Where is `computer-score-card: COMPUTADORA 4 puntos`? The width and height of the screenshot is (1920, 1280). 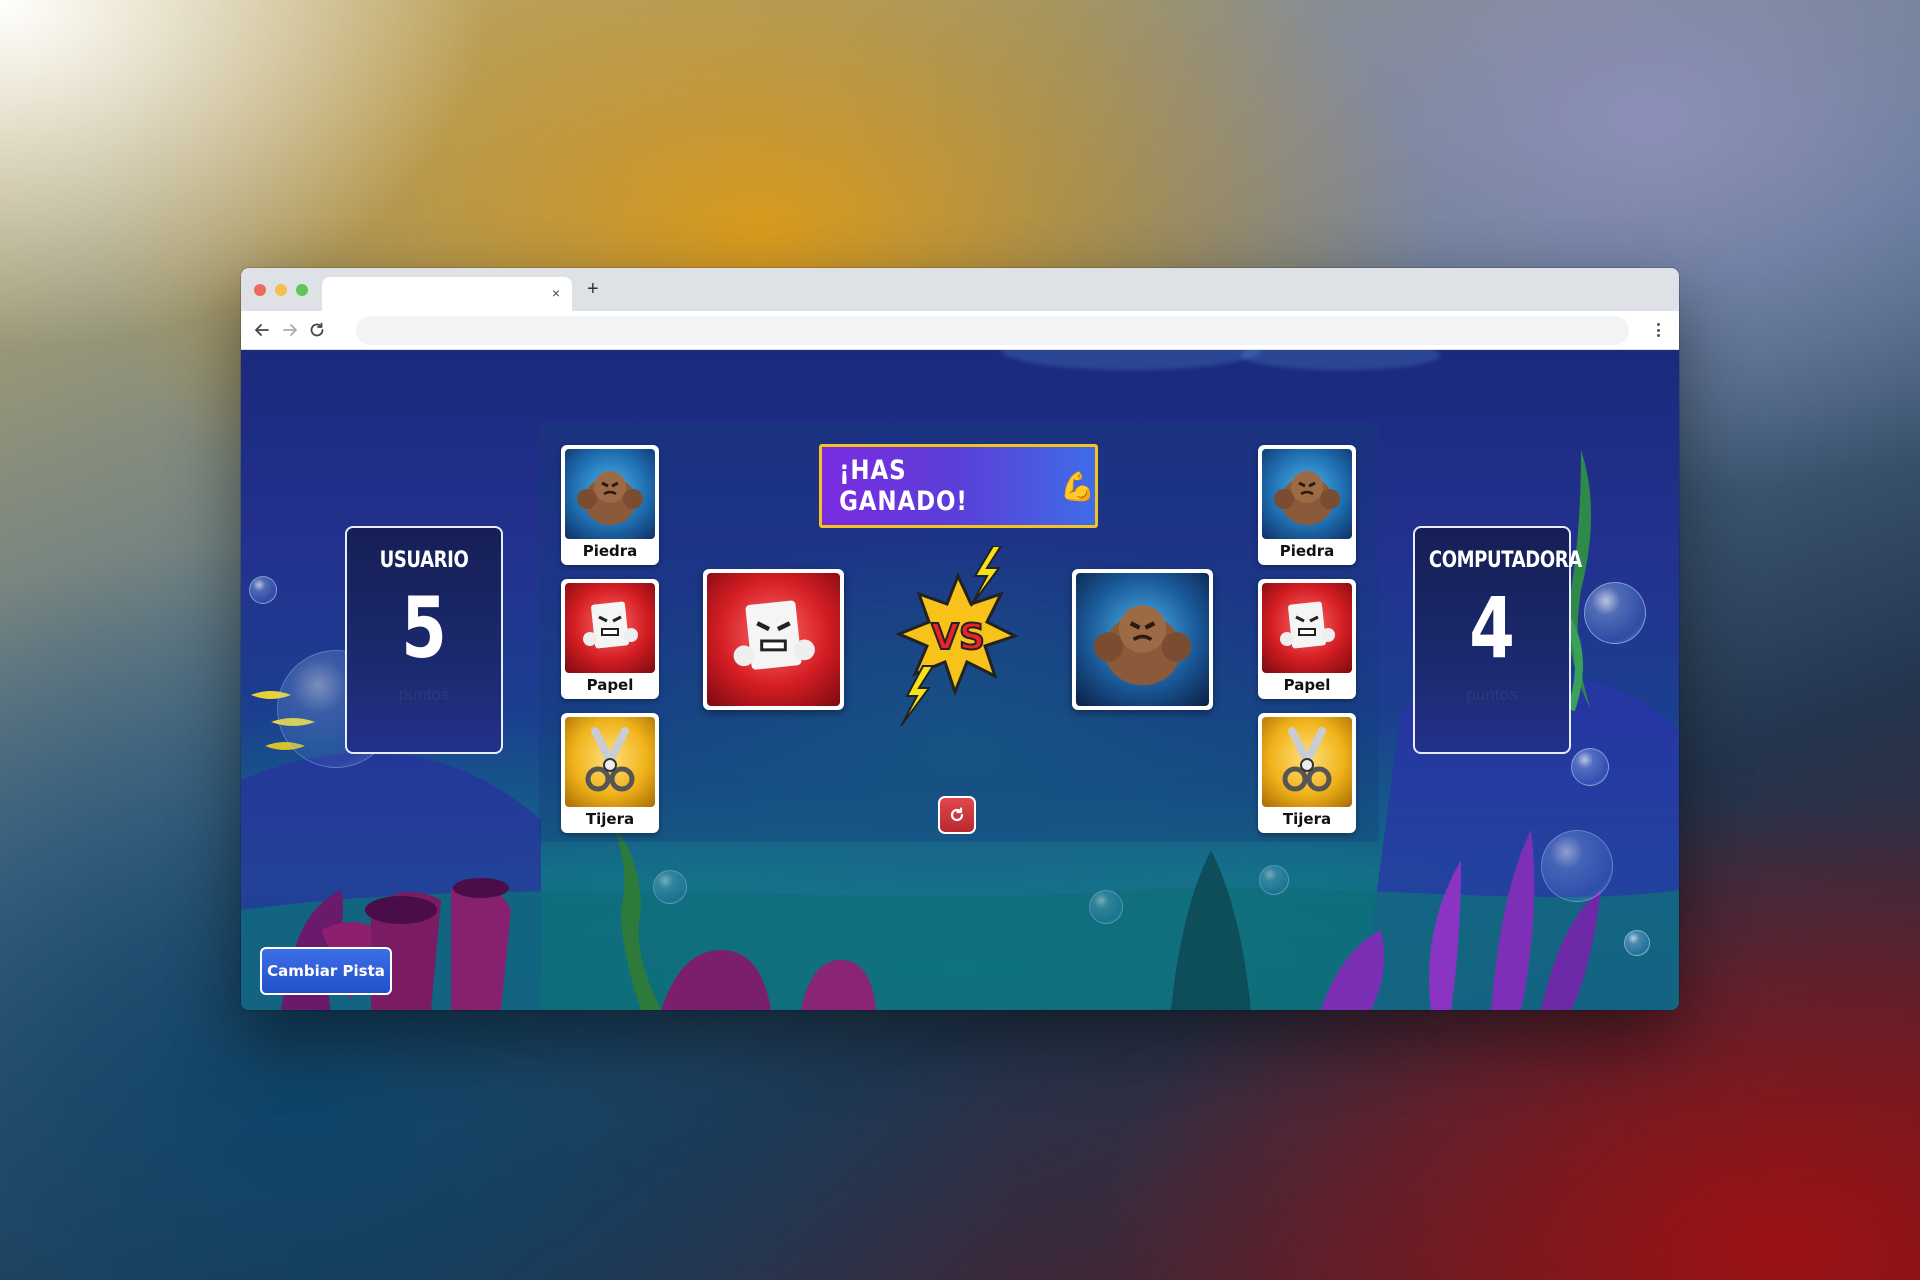 computer-score-card: COMPUTADORA 4 puntos is located at coordinates (1497, 640).